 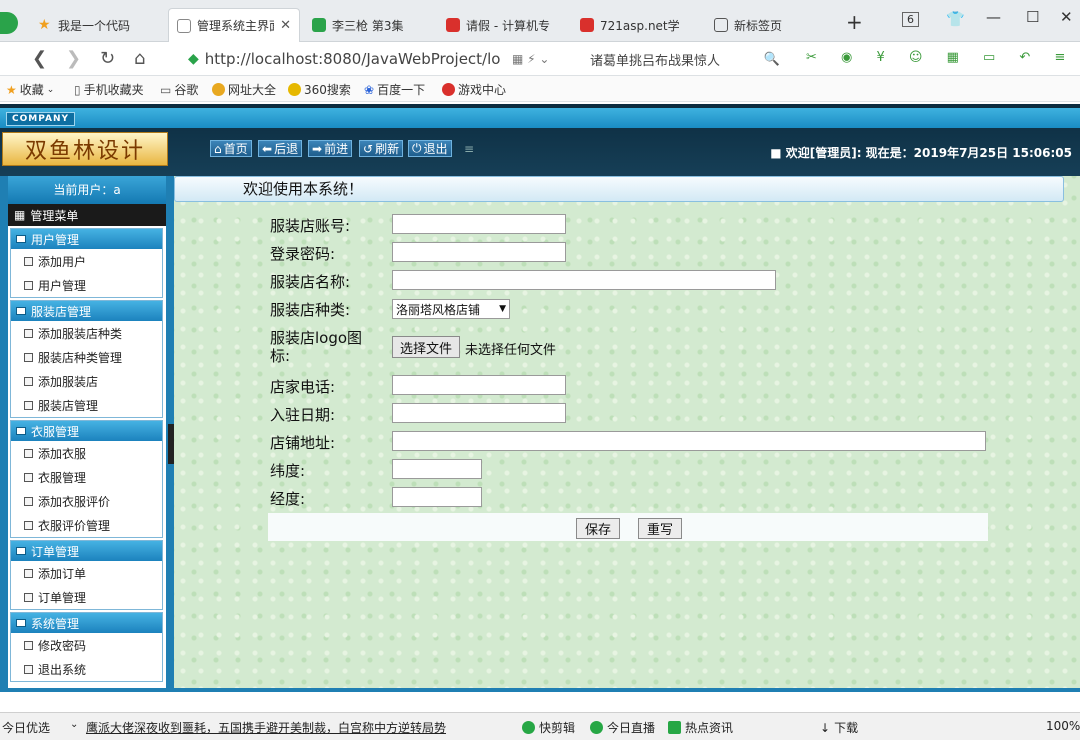 I want to click on bookmark-games: 游戏中心, so click(x=474, y=89).